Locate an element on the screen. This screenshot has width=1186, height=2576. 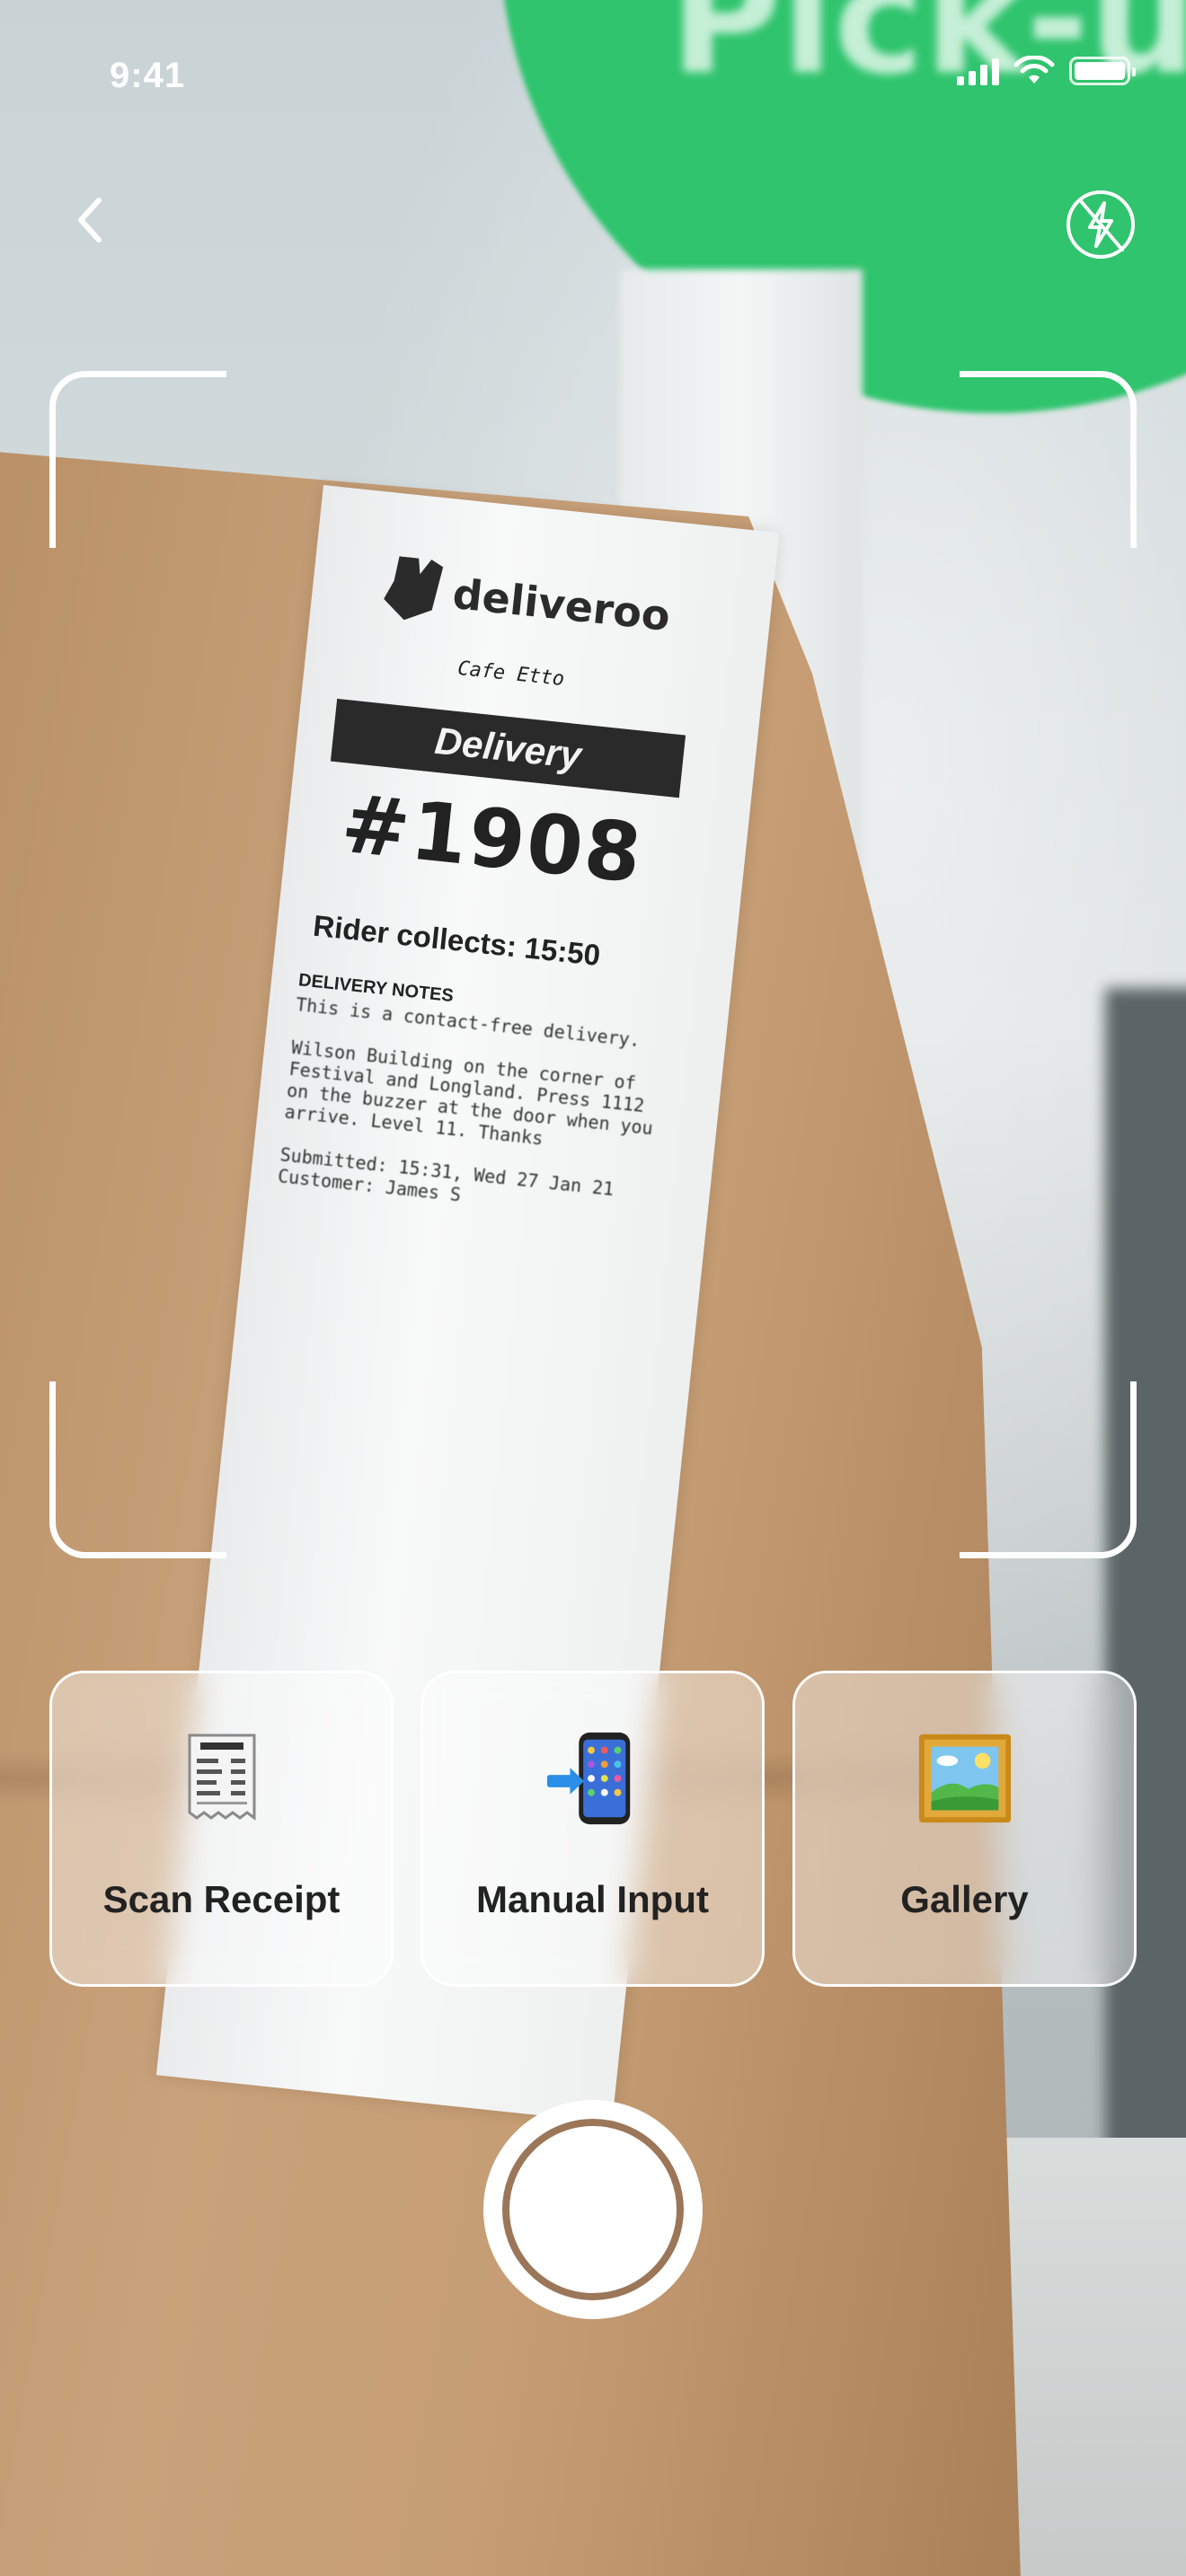
scan-frame-corner-bottom-right is located at coordinates (1048, 1469).